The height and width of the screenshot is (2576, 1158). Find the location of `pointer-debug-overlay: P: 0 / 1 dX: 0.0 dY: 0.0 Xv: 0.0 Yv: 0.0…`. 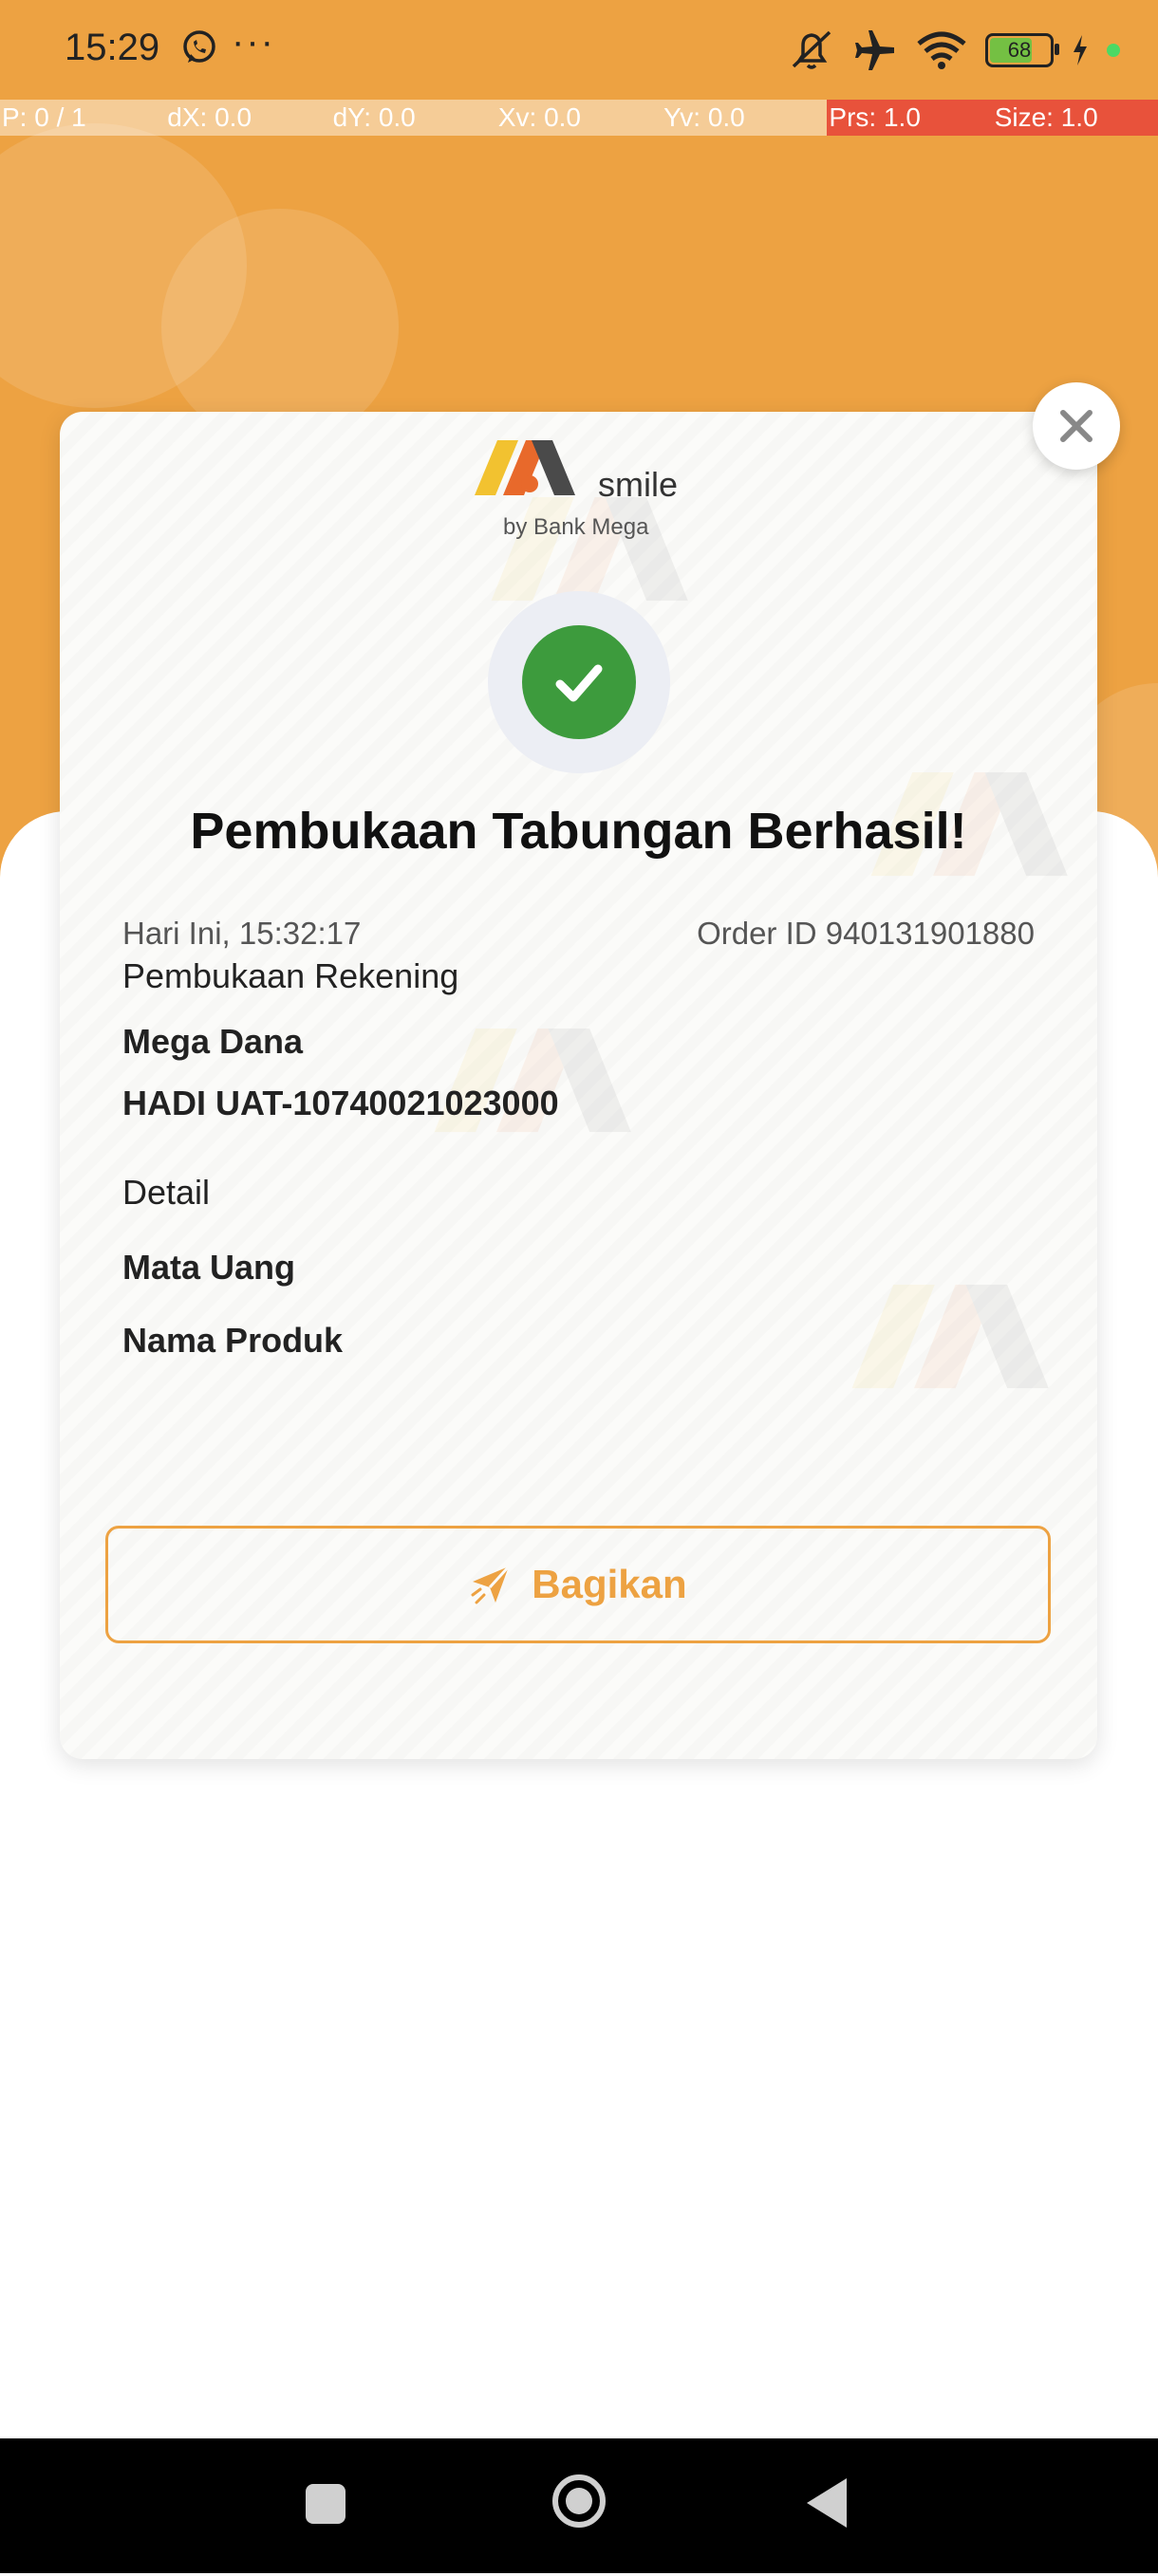

pointer-debug-overlay: P: 0 / 1 dX: 0.0 dY: 0.0 Xv: 0.0 Yv: 0.0… is located at coordinates (579, 118).